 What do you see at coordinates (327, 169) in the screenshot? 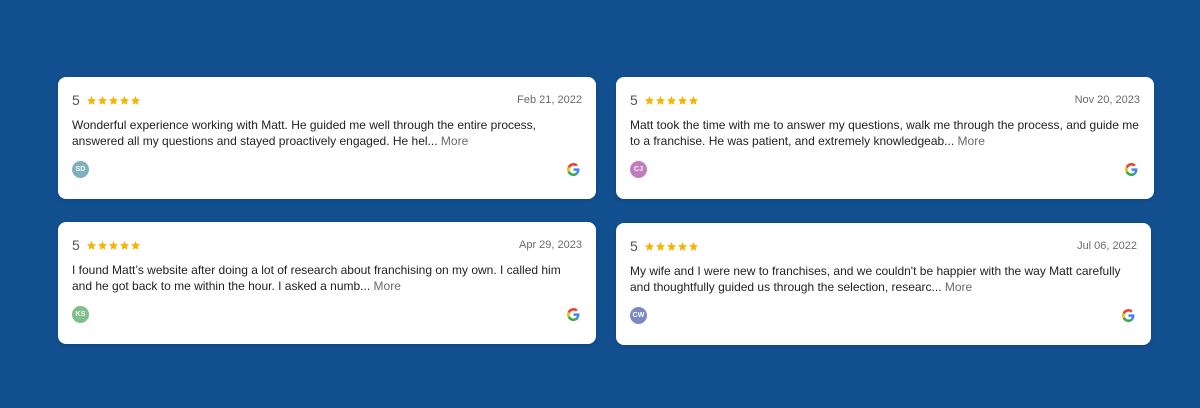
I see `review-footer: SD` at bounding box center [327, 169].